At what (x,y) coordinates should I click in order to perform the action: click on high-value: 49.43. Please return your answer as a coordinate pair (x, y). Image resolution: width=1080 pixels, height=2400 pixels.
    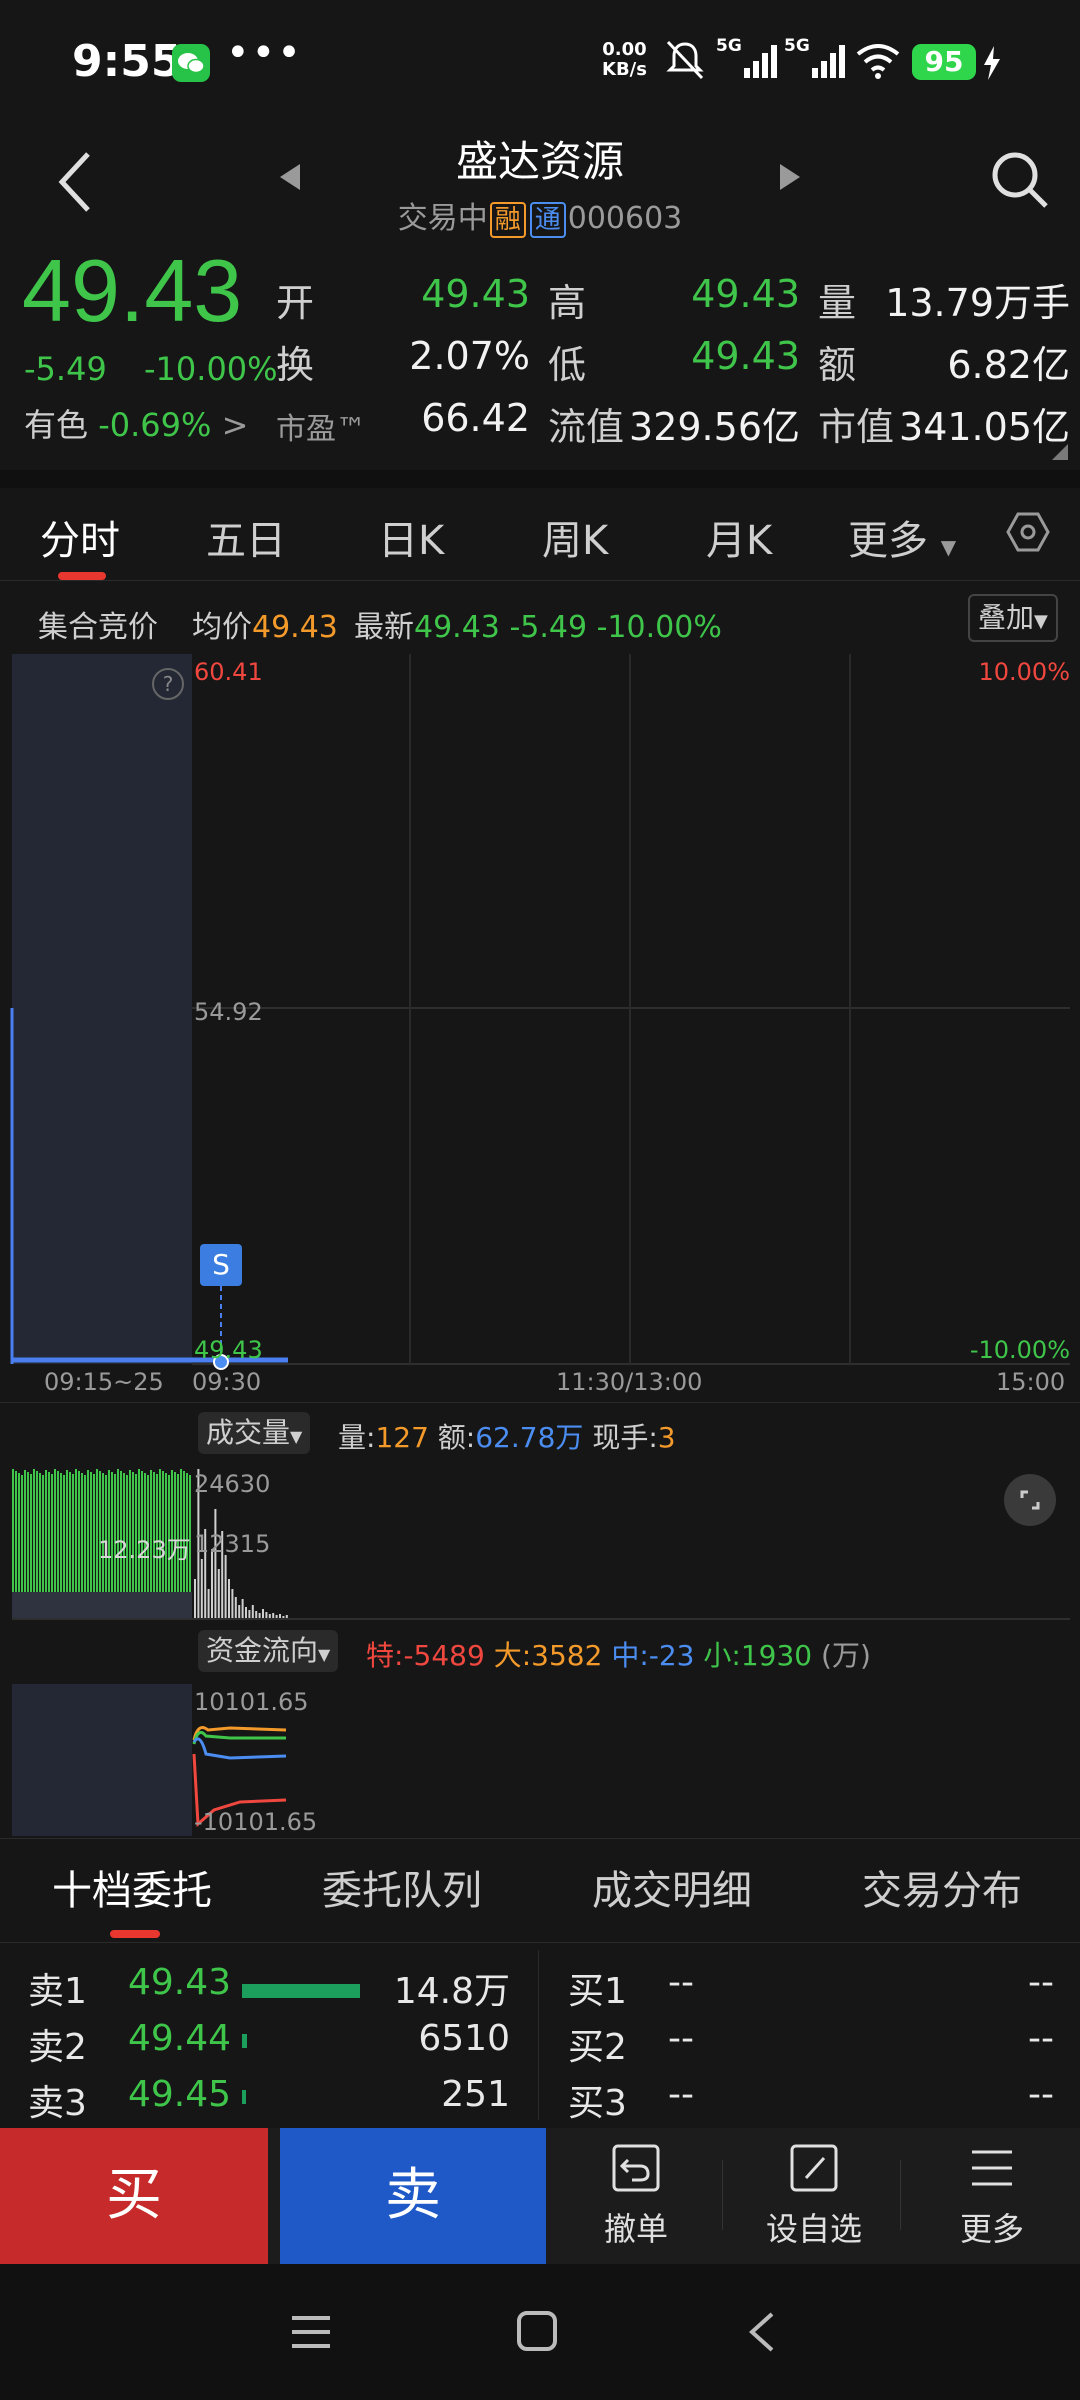
    Looking at the image, I should click on (745, 294).